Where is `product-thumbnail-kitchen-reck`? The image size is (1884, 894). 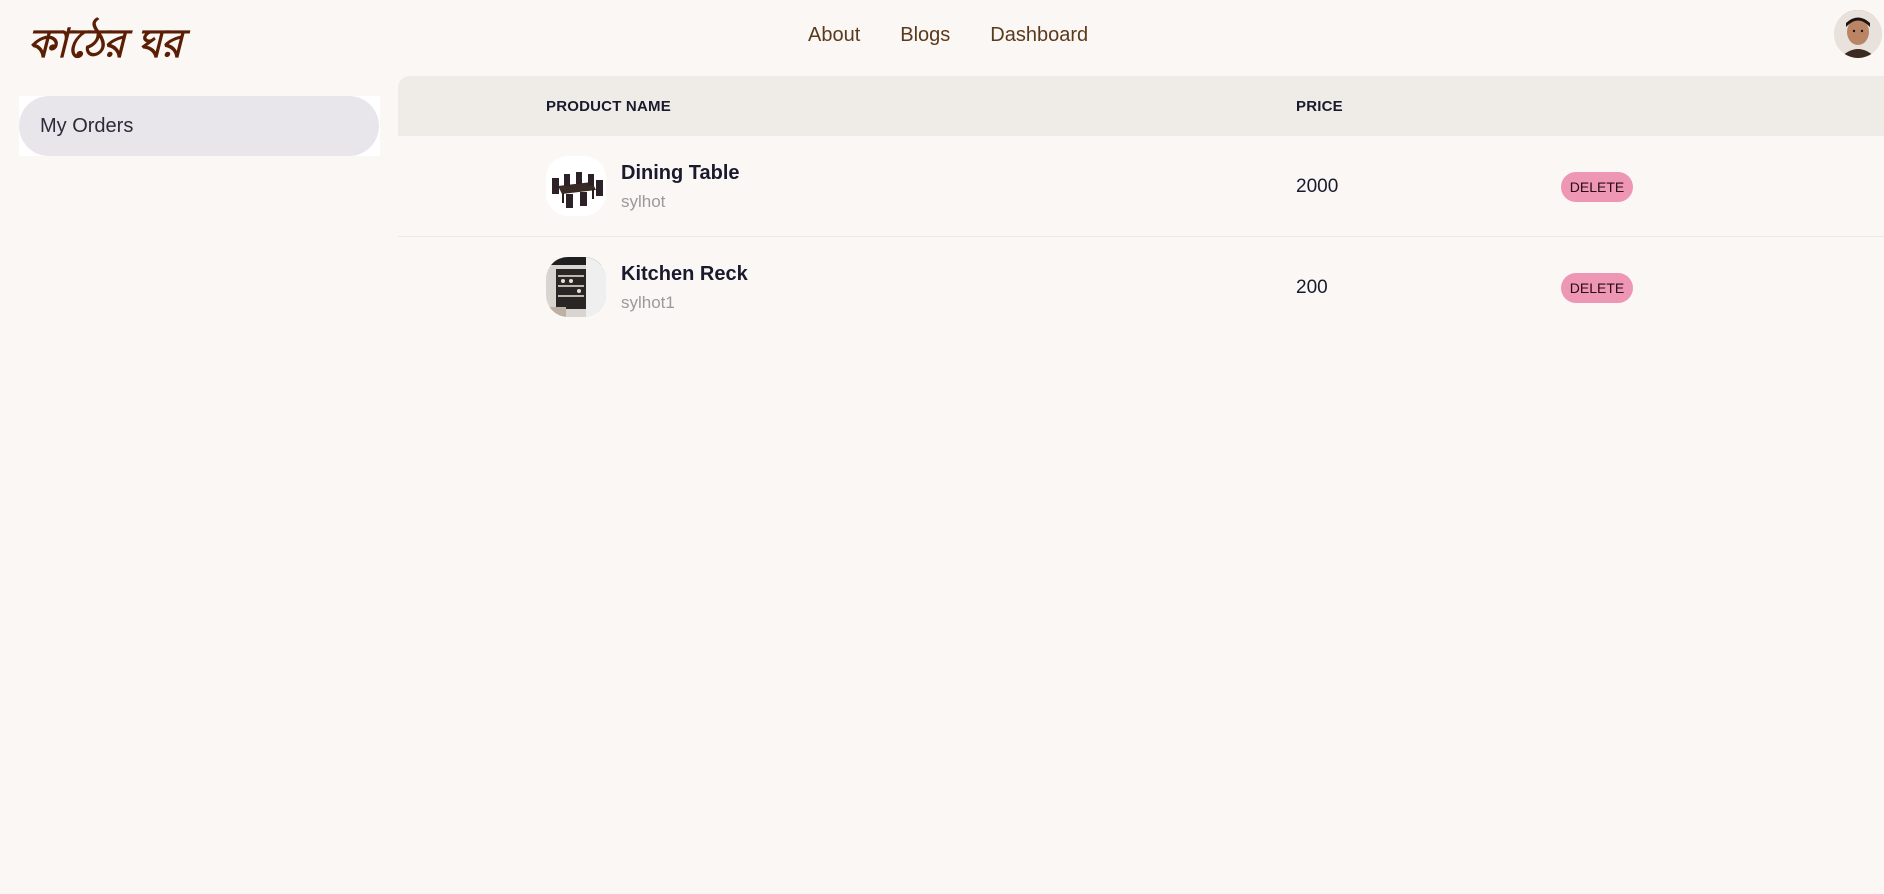 product-thumbnail-kitchen-reck is located at coordinates (576, 287).